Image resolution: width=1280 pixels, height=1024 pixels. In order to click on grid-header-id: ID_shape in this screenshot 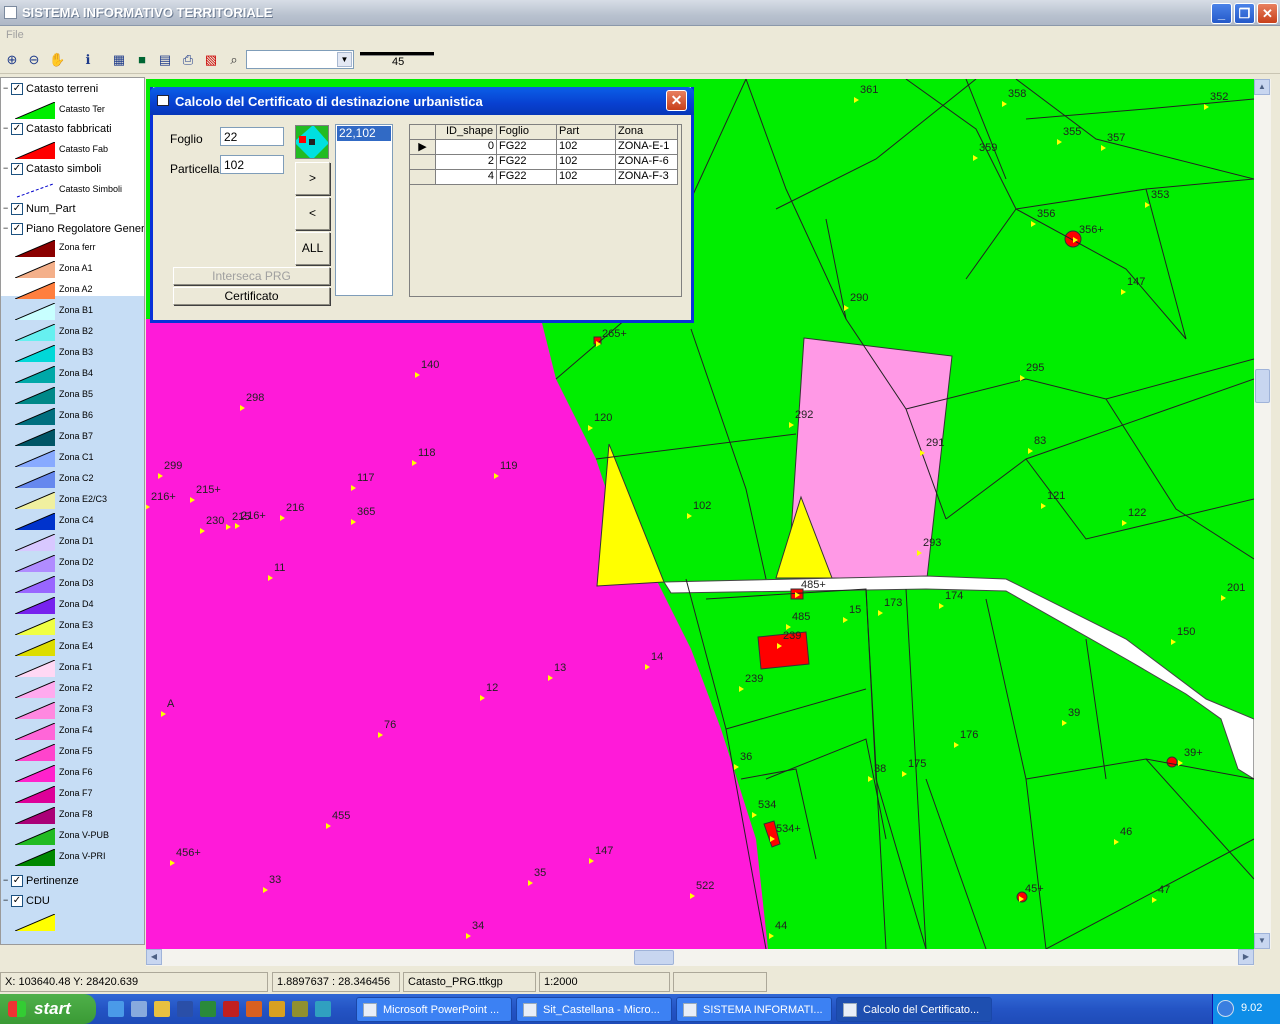, I will do `click(466, 132)`.